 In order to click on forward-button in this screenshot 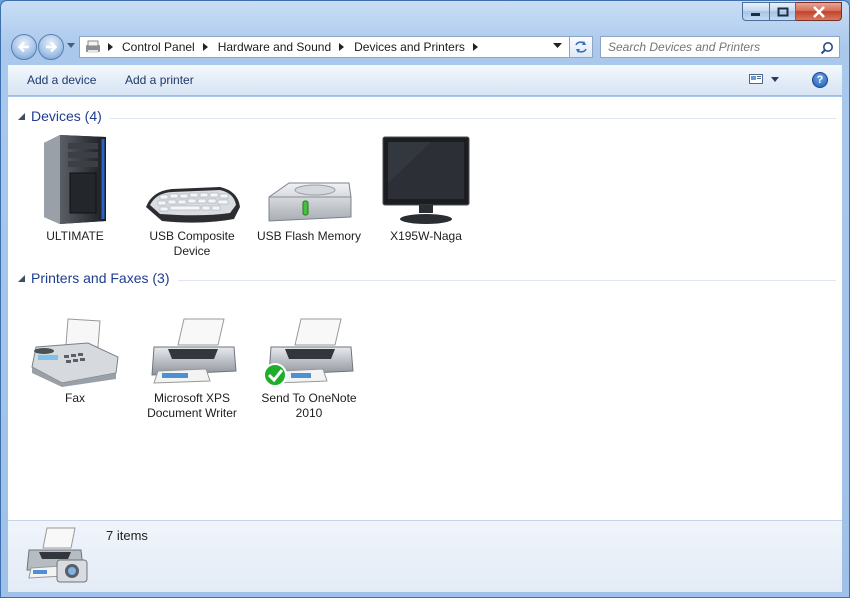, I will do `click(51, 47)`.